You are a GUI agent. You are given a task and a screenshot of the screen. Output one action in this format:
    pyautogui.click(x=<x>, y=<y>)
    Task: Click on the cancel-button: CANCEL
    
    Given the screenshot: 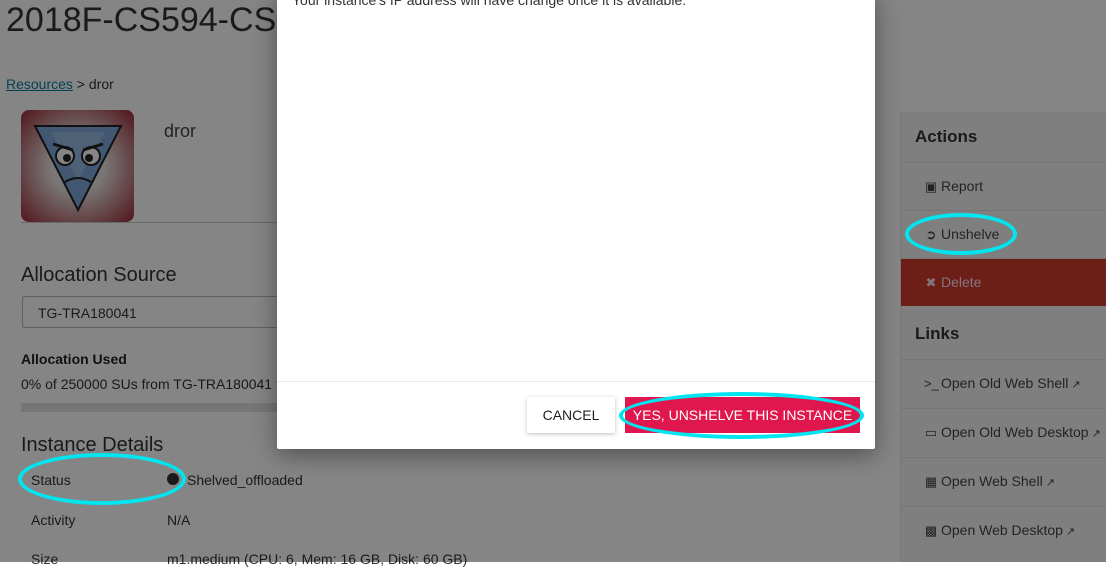 What is the action you would take?
    pyautogui.click(x=571, y=415)
    